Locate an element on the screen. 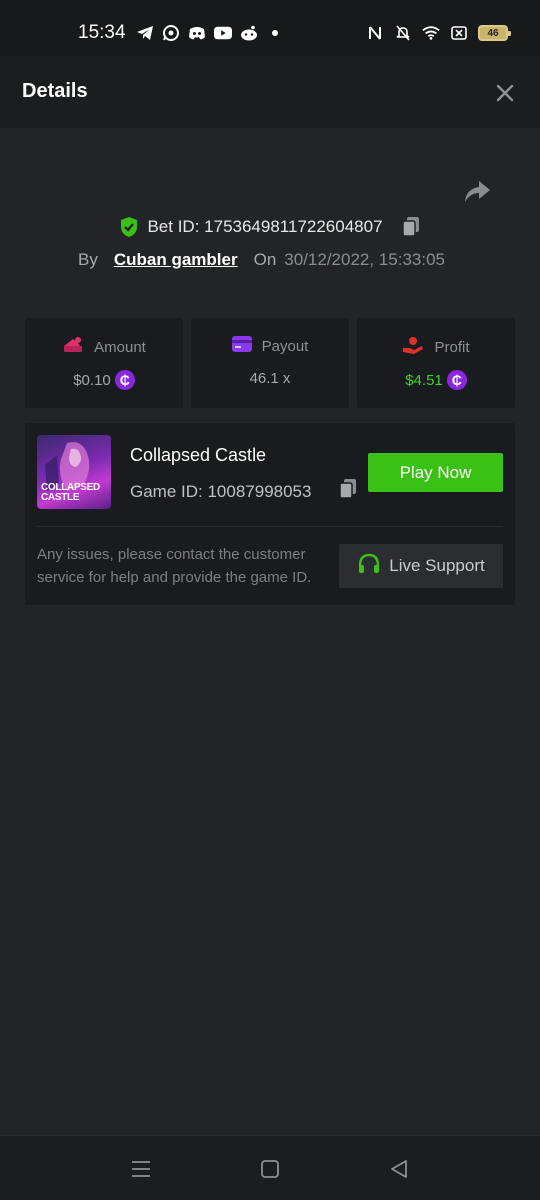 This screenshot has height=1200, width=540. bet-date: 30/12/2022, 15:33:05 is located at coordinates (364, 259).